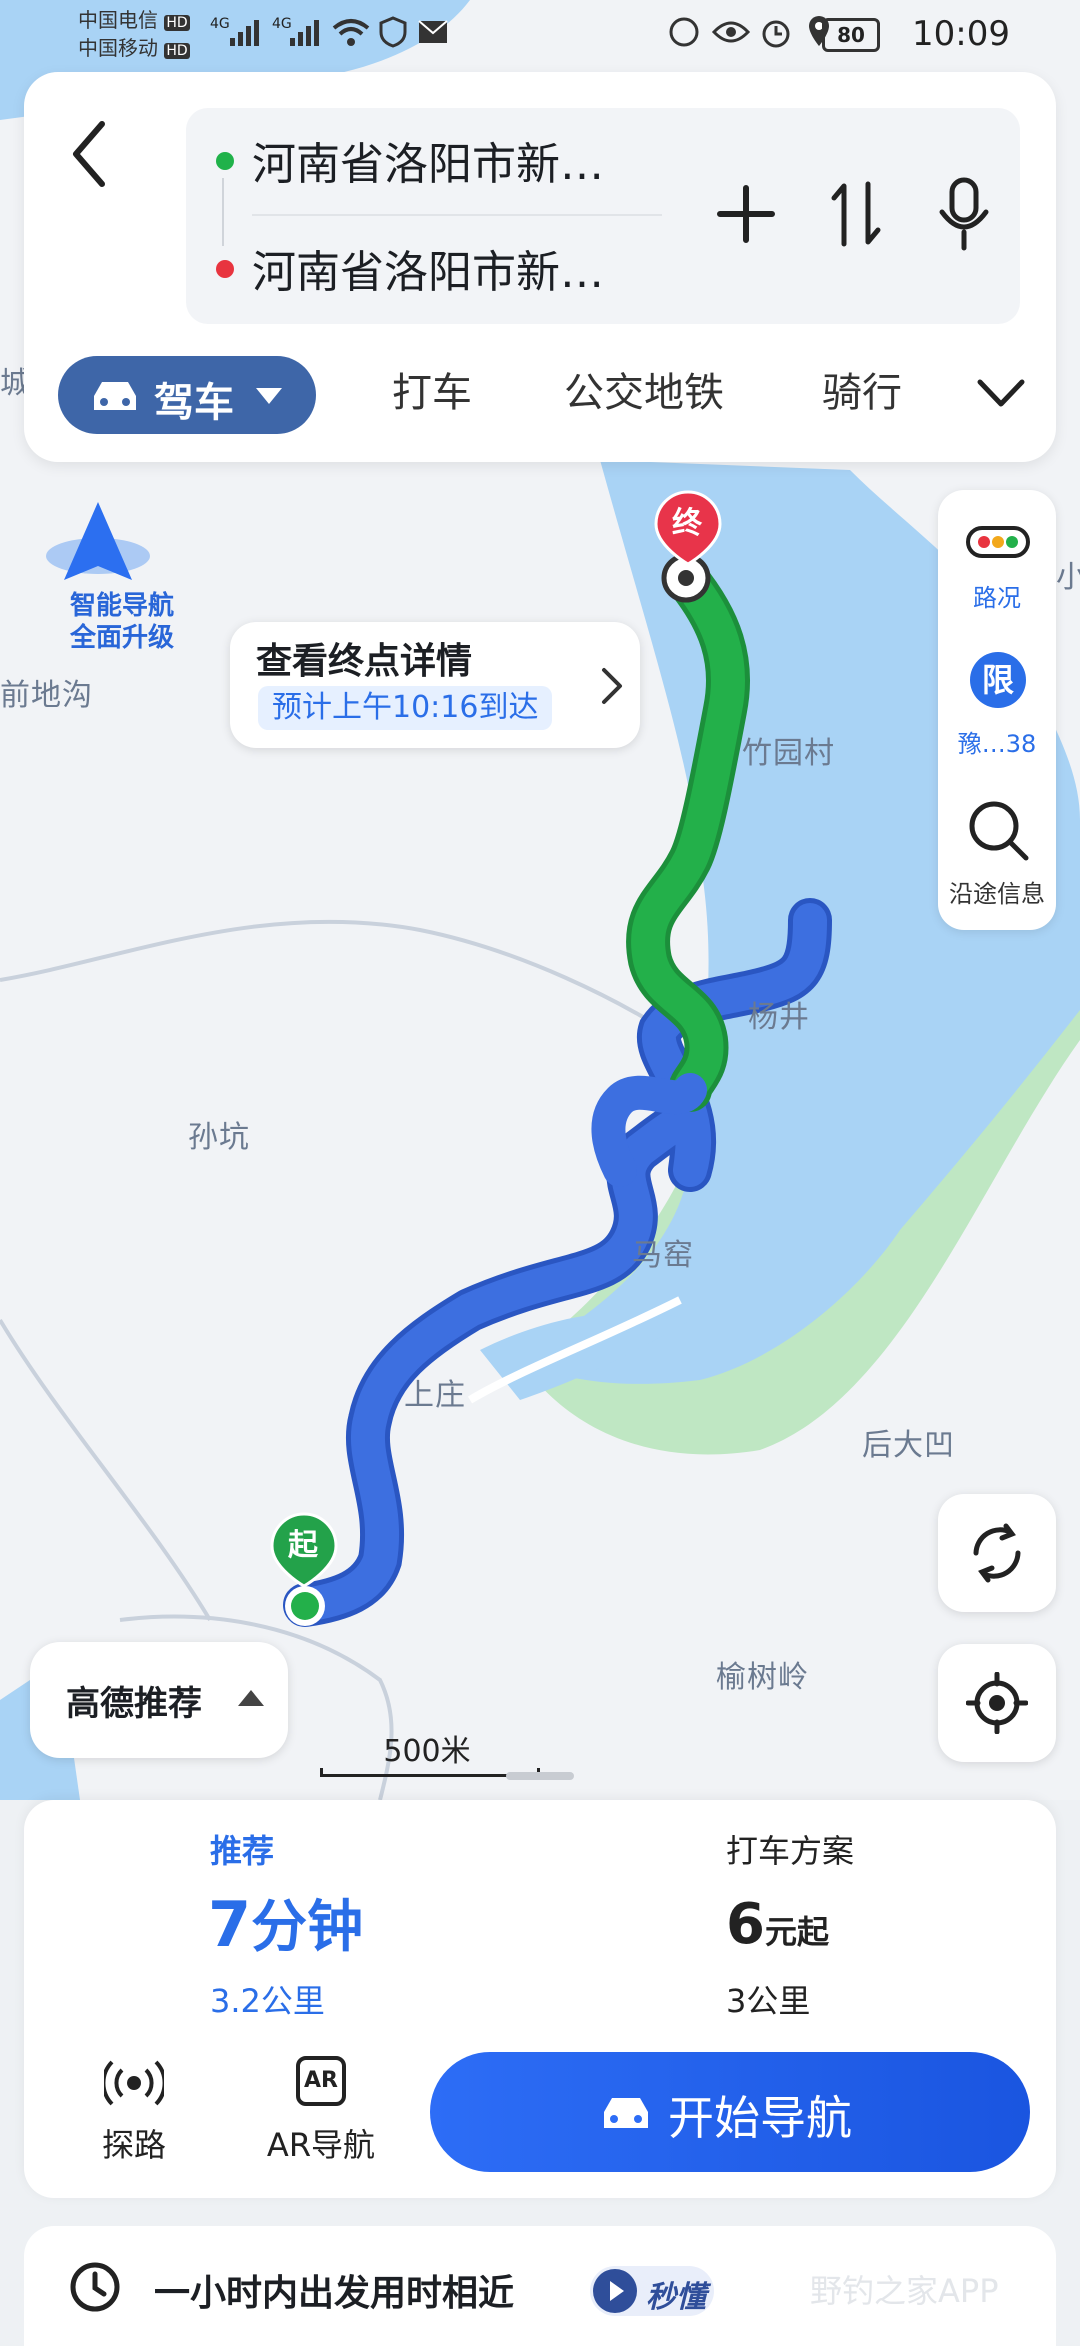 The height and width of the screenshot is (2346, 1080). Describe the element at coordinates (961, 34) in the screenshot. I see `status-time: 10:09` at that location.